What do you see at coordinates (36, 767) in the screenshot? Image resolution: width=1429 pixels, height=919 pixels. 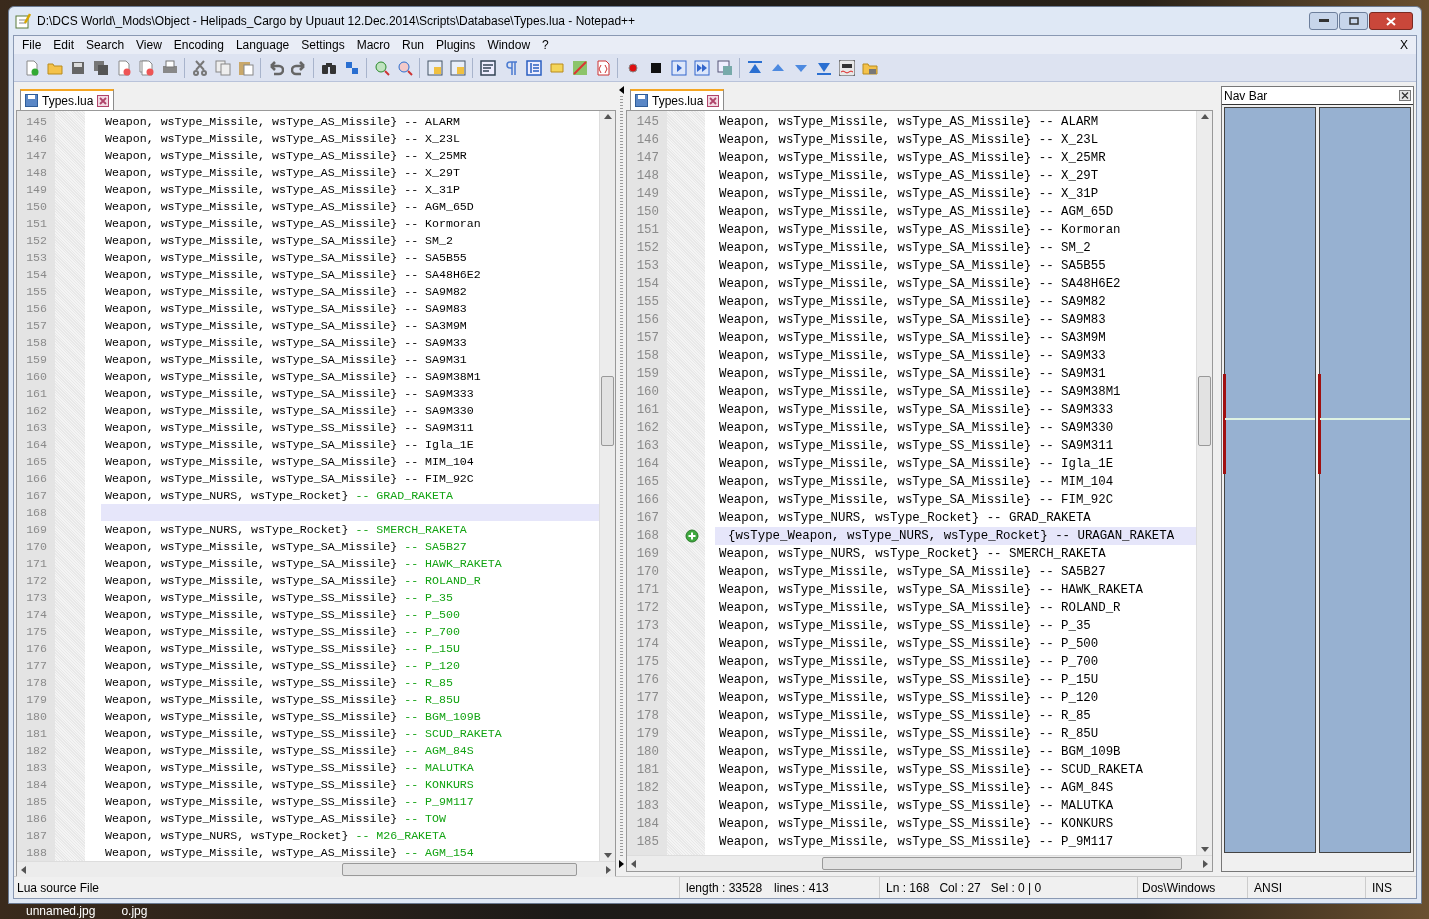 I see `line-number: 183` at bounding box center [36, 767].